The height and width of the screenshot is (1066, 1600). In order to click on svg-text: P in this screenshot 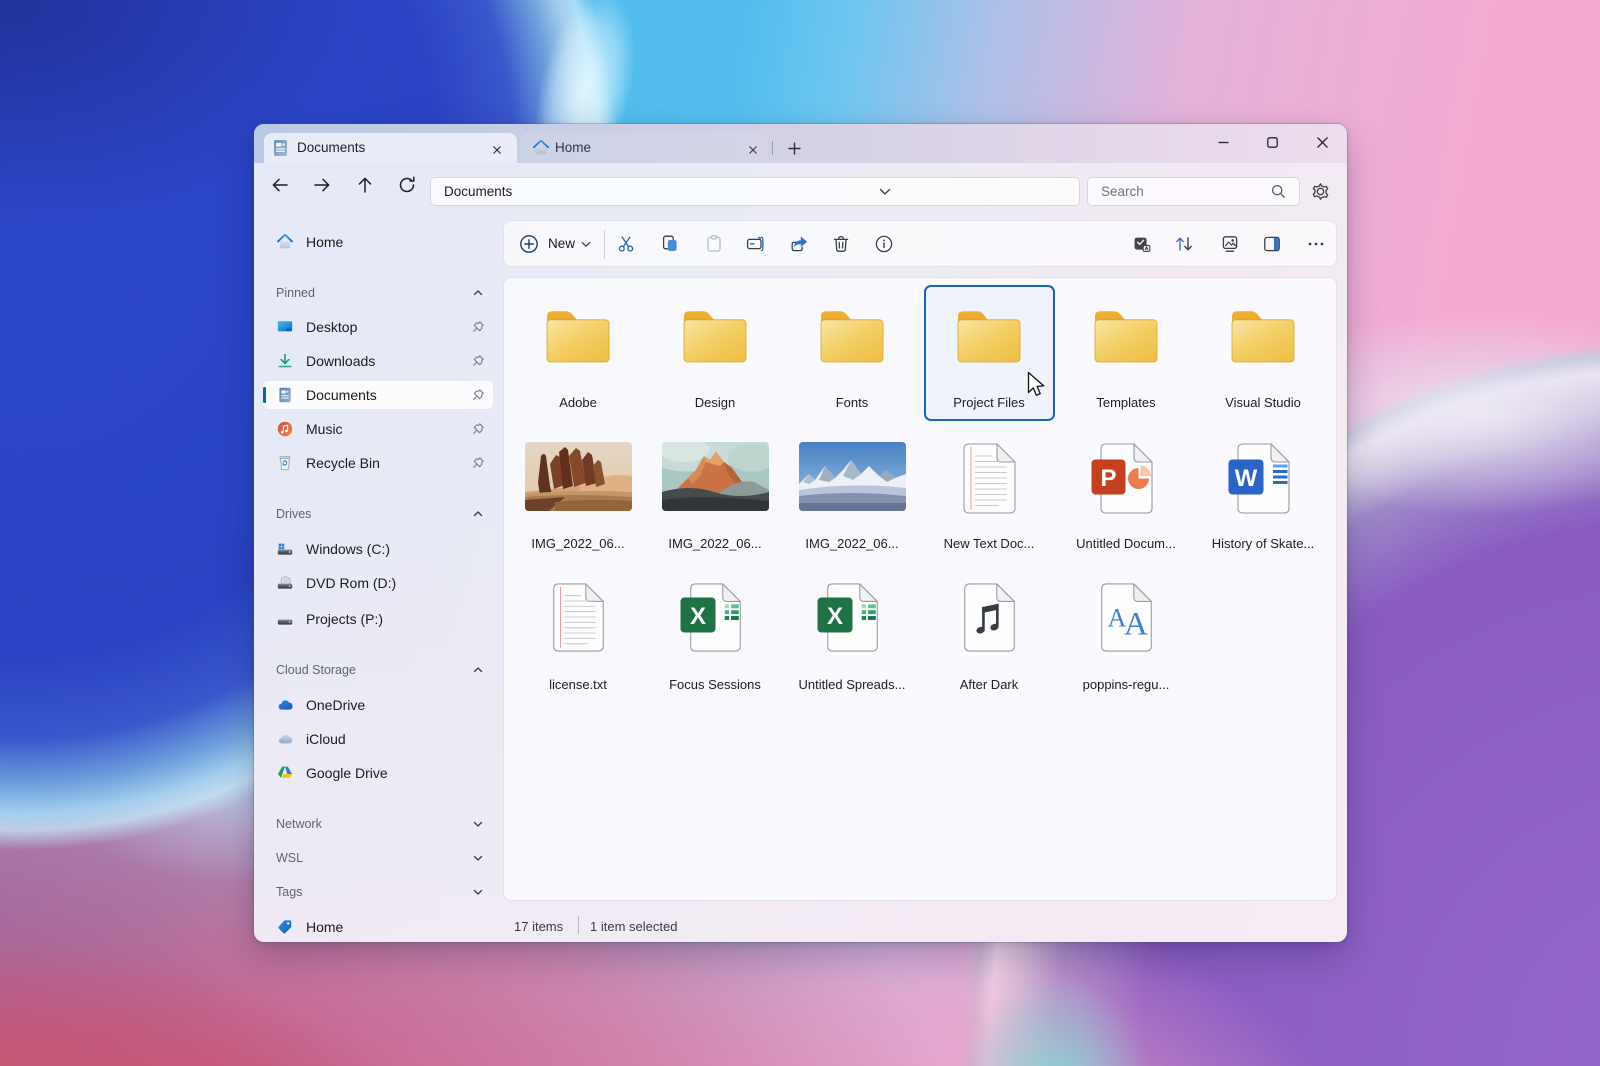, I will do `click(1108, 478)`.